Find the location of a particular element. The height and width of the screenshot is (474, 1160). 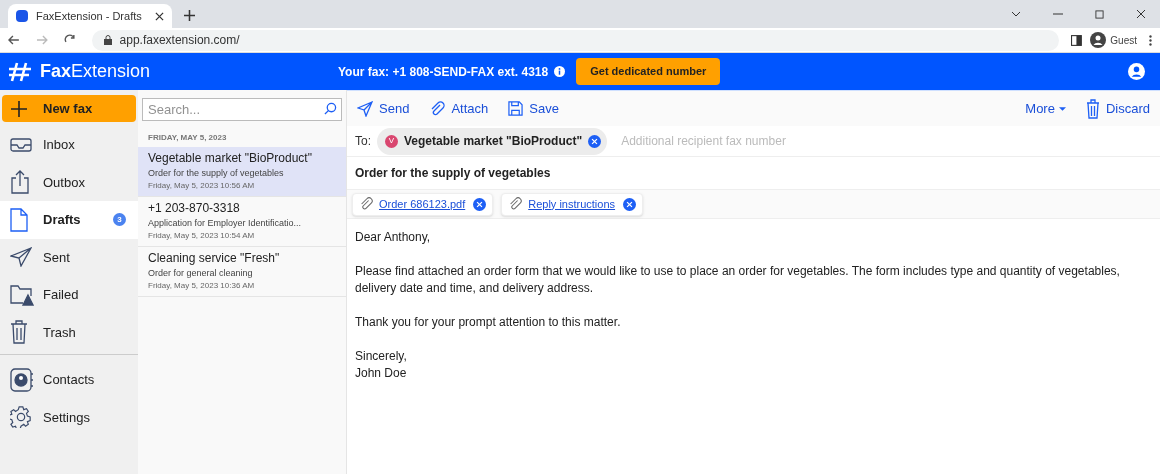

document-icon is located at coordinates (19, 219).